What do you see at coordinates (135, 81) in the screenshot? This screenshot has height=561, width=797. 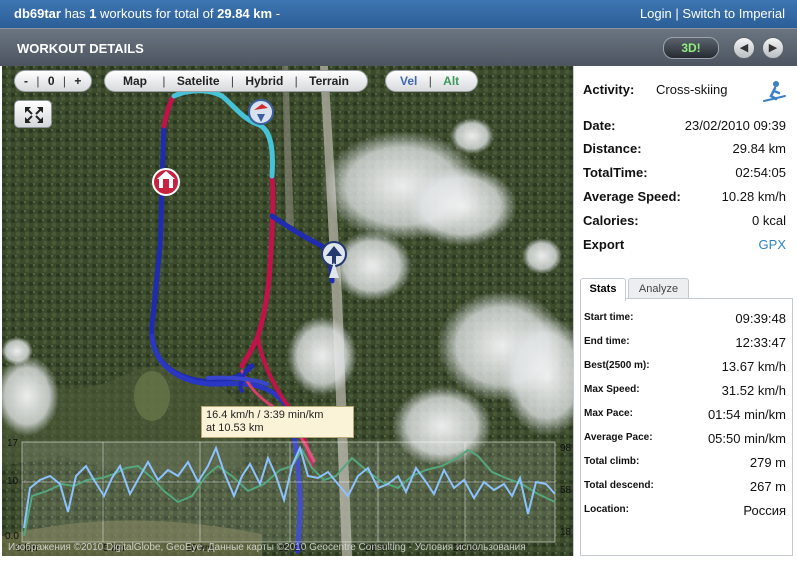 I see `map-type-map: Map` at bounding box center [135, 81].